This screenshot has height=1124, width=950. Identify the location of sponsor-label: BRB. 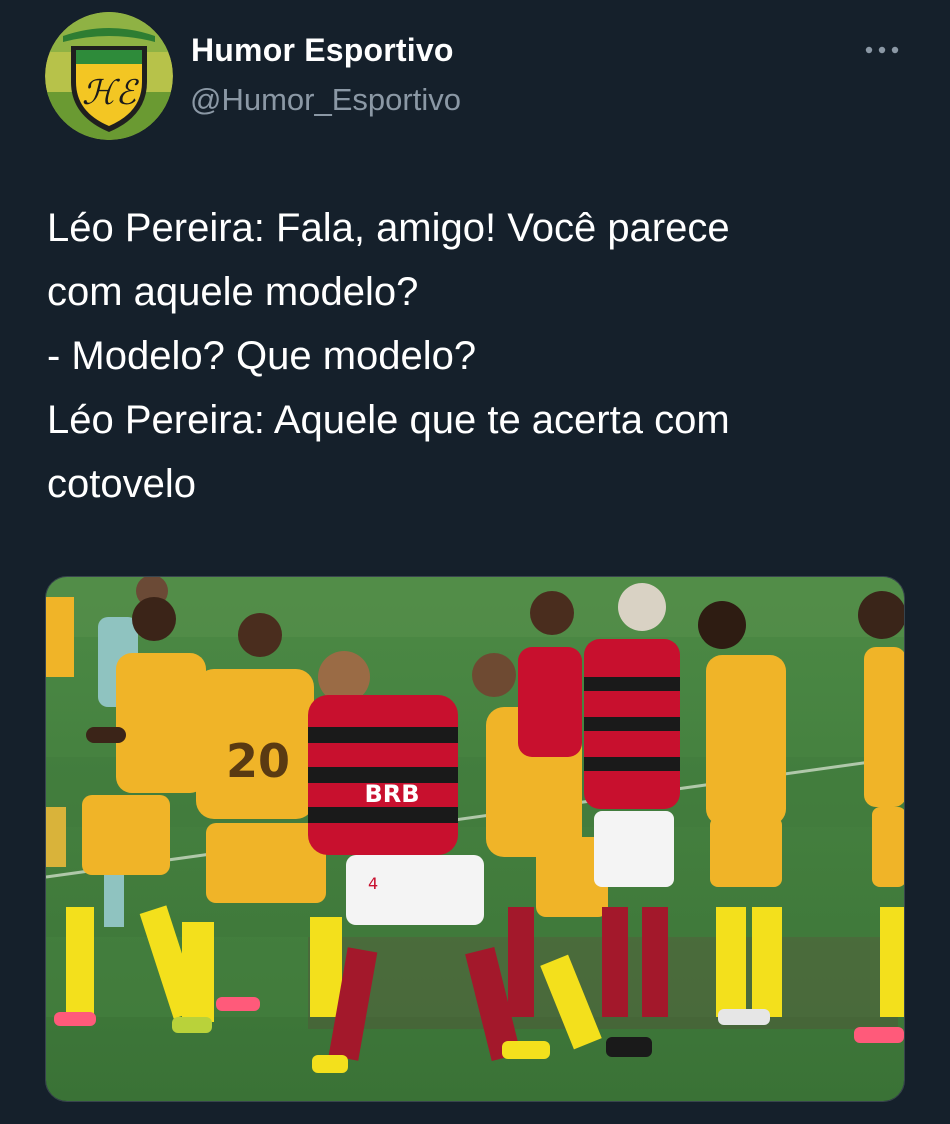
(391, 794).